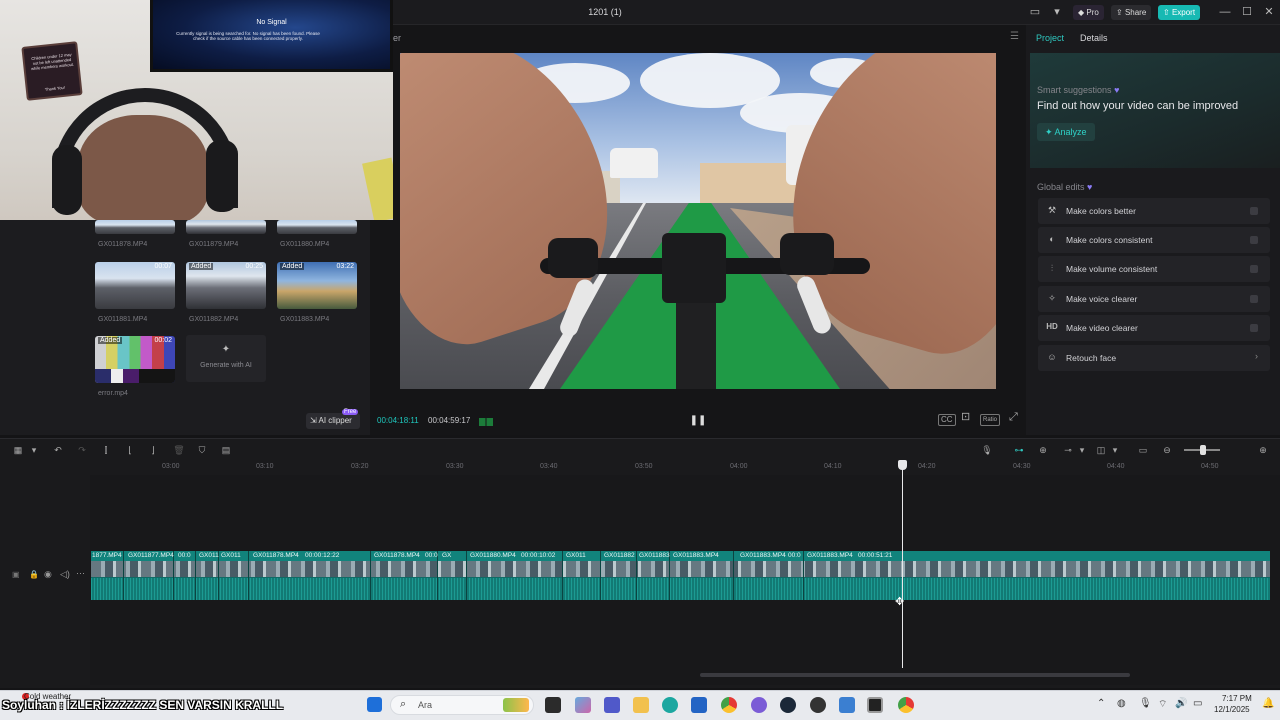 The height and width of the screenshot is (720, 1280). I want to click on ai-clipper-button: ⇲ AI clipper, so click(333, 421).